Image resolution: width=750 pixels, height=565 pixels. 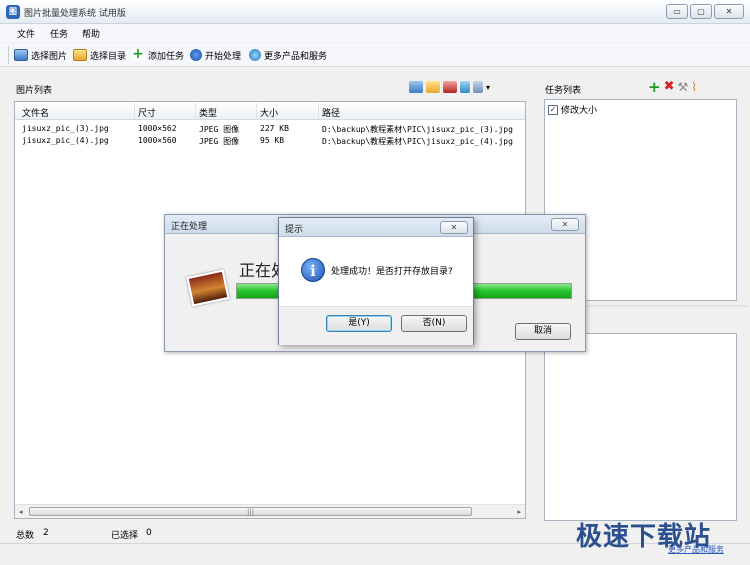 What do you see at coordinates (46, 533) in the screenshot?
I see `total-value: 2` at bounding box center [46, 533].